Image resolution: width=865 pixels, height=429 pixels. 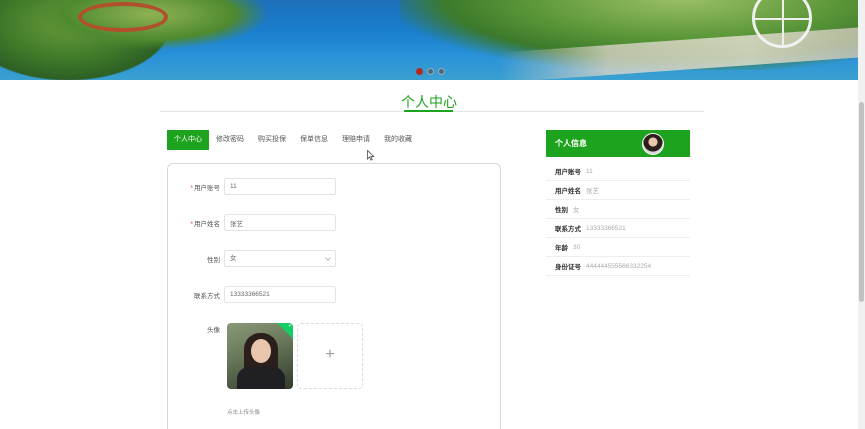 I want to click on avatar-upload-button: +, so click(x=330, y=356).